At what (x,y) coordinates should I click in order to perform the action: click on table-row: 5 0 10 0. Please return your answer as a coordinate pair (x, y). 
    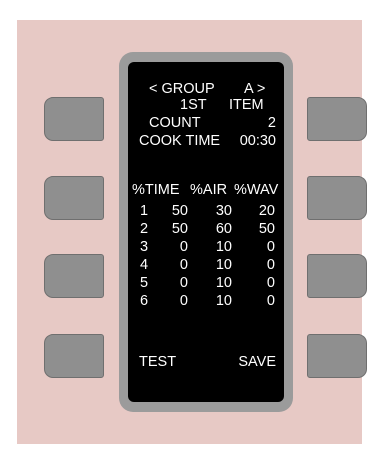
    Looking at the image, I should click on (206, 283).